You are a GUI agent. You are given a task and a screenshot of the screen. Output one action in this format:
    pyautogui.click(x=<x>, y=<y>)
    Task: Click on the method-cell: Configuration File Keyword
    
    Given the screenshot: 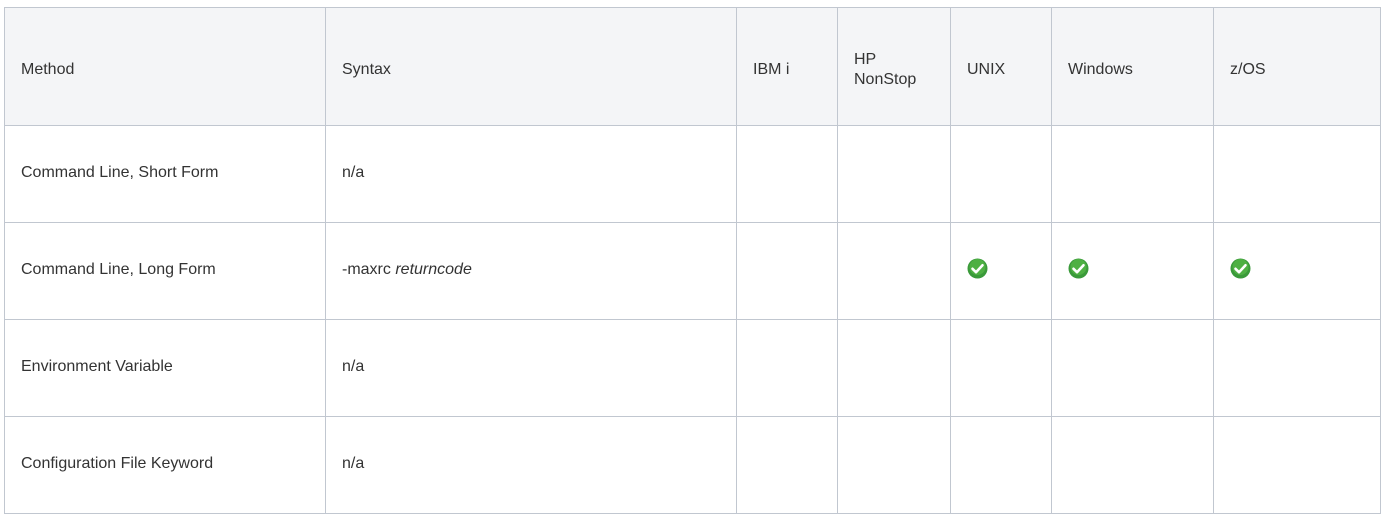 What is the action you would take?
    pyautogui.click(x=165, y=465)
    